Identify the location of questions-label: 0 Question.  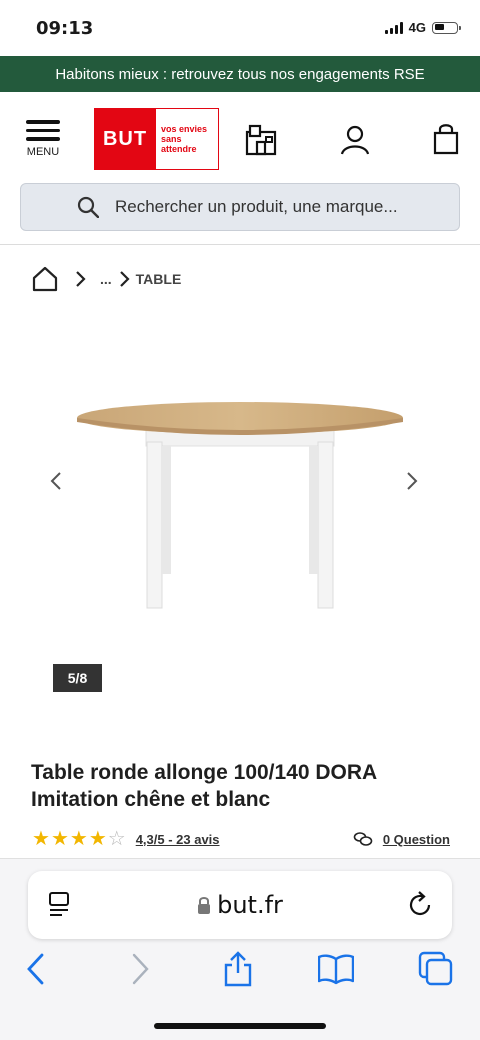
(416, 839).